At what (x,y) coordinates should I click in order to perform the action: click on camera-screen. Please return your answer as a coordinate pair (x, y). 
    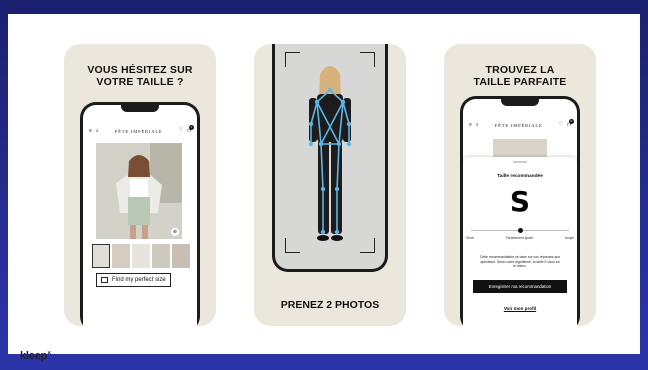
    Looking at the image, I should click on (330, 156).